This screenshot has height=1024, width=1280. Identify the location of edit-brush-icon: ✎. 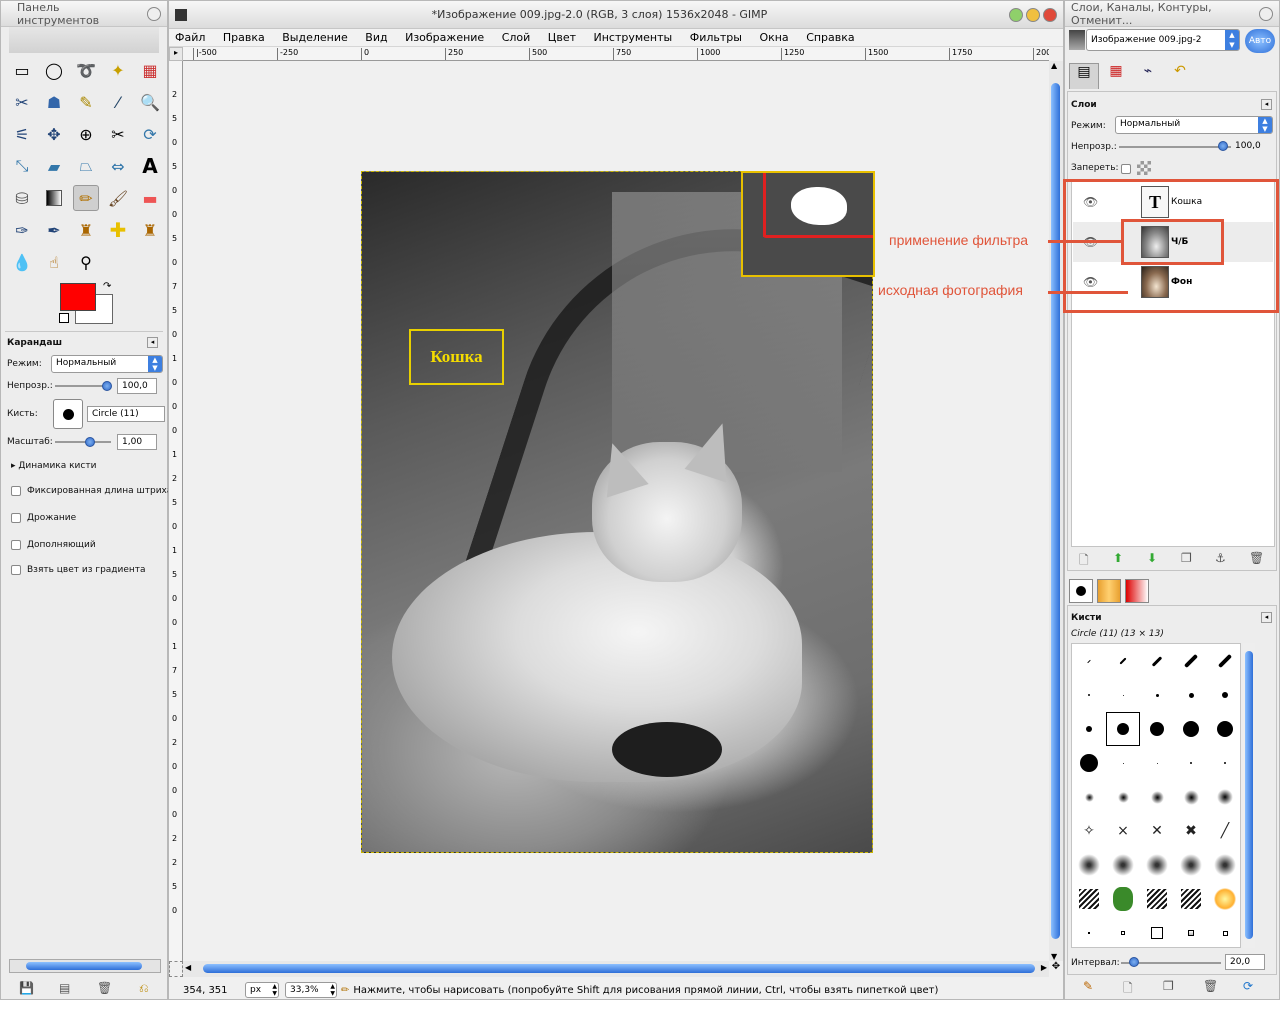
(1088, 986).